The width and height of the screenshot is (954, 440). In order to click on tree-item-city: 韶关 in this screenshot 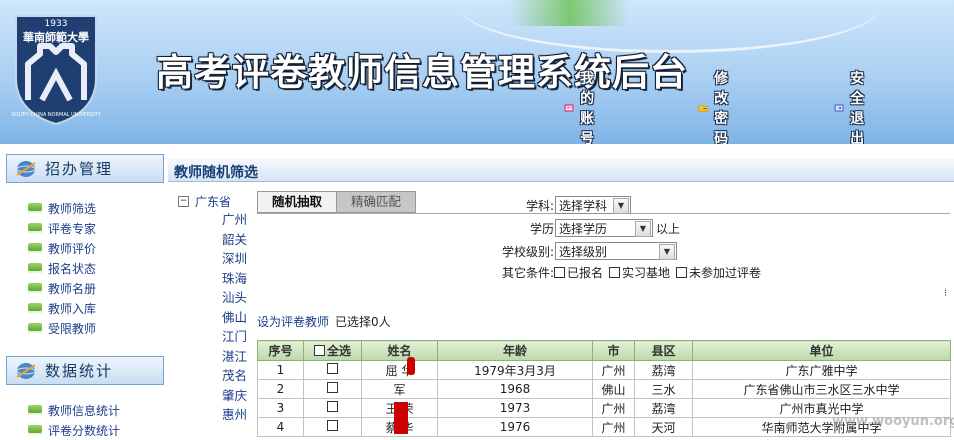, I will do `click(235, 240)`.